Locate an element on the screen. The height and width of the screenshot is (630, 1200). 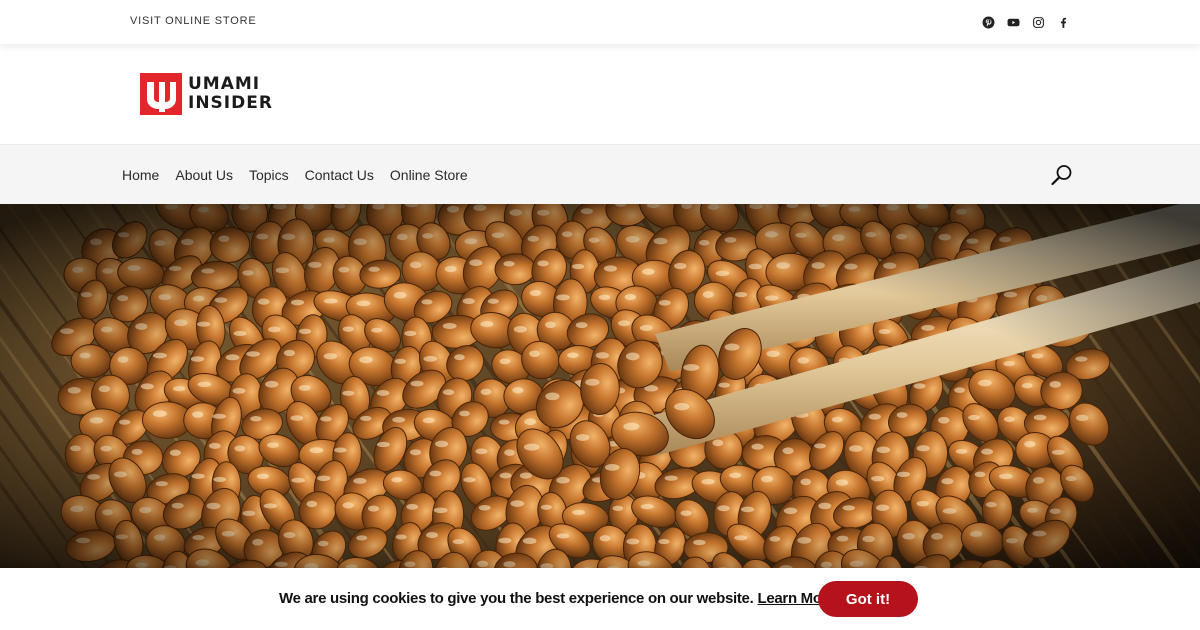
youtube-icon is located at coordinates (1013, 22).